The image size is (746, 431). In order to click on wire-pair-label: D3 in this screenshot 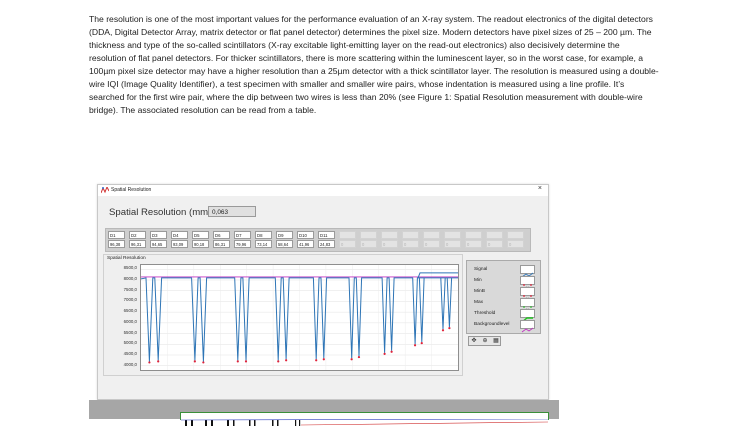, I will do `click(158, 235)`.